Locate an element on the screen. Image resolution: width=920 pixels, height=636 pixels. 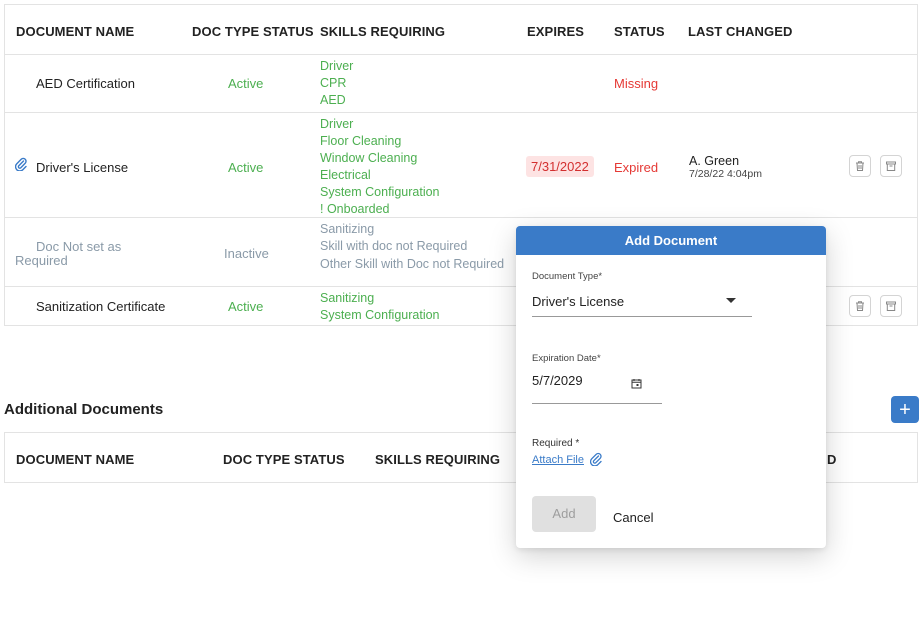
header-expires: EXPIRES is located at coordinates (555, 31).